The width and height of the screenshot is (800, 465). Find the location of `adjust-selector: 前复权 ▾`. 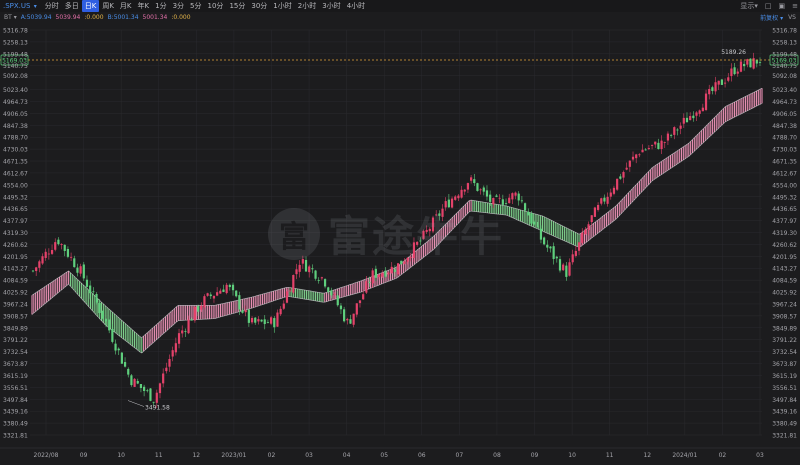

adjust-selector: 前复权 ▾ is located at coordinates (771, 17).